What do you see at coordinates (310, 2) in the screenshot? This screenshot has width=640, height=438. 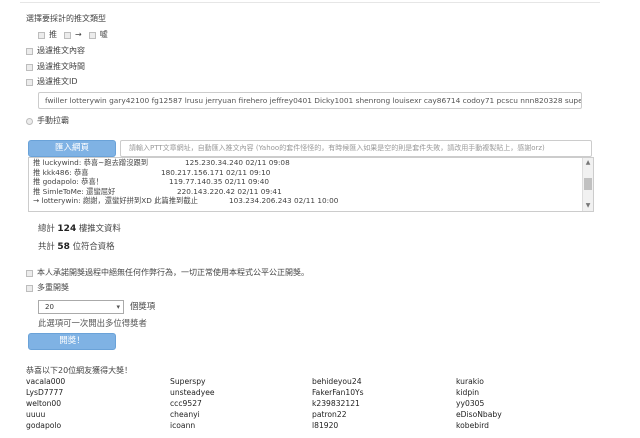 I see `top-divider` at bounding box center [310, 2].